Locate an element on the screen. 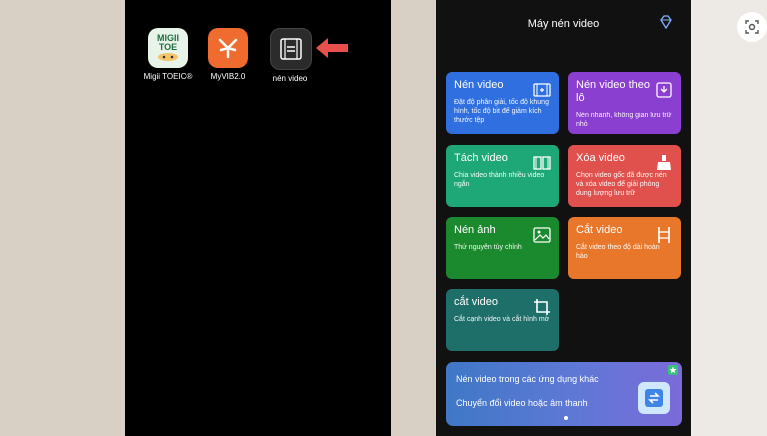  broom-icon is located at coordinates (664, 162).